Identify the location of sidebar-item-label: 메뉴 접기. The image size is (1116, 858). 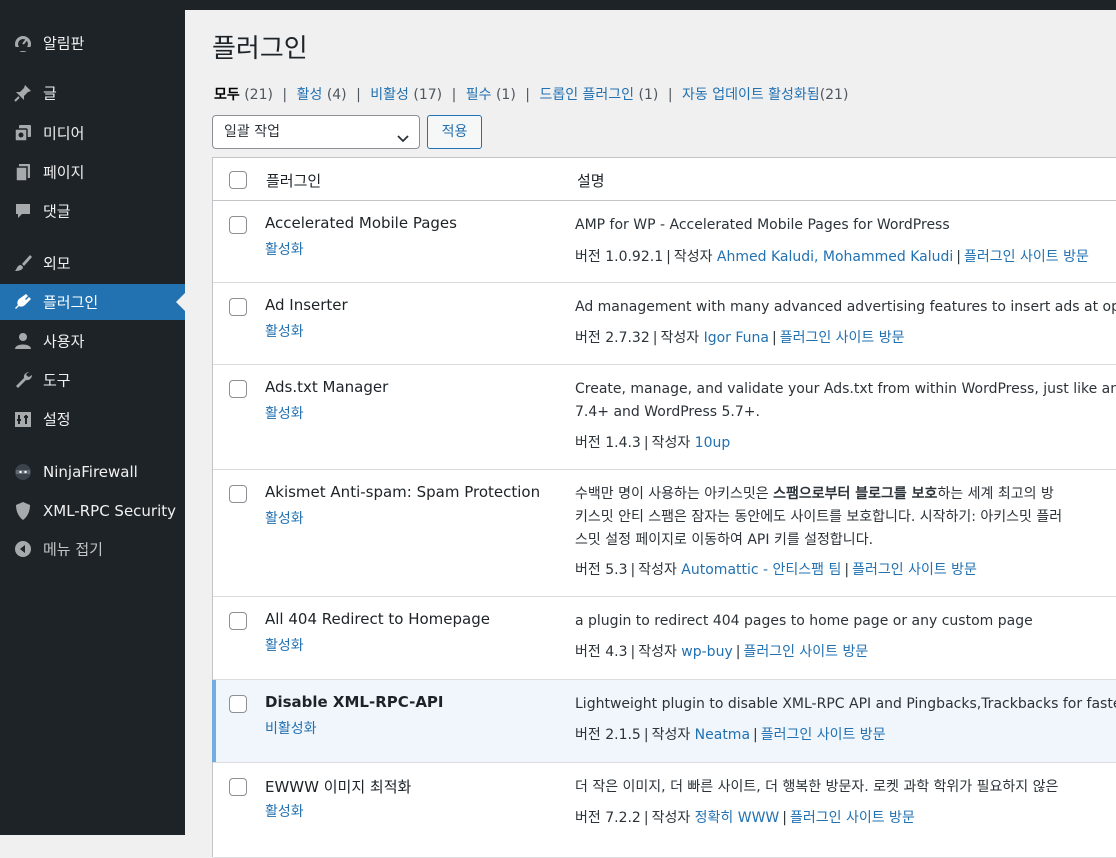
(73, 549).